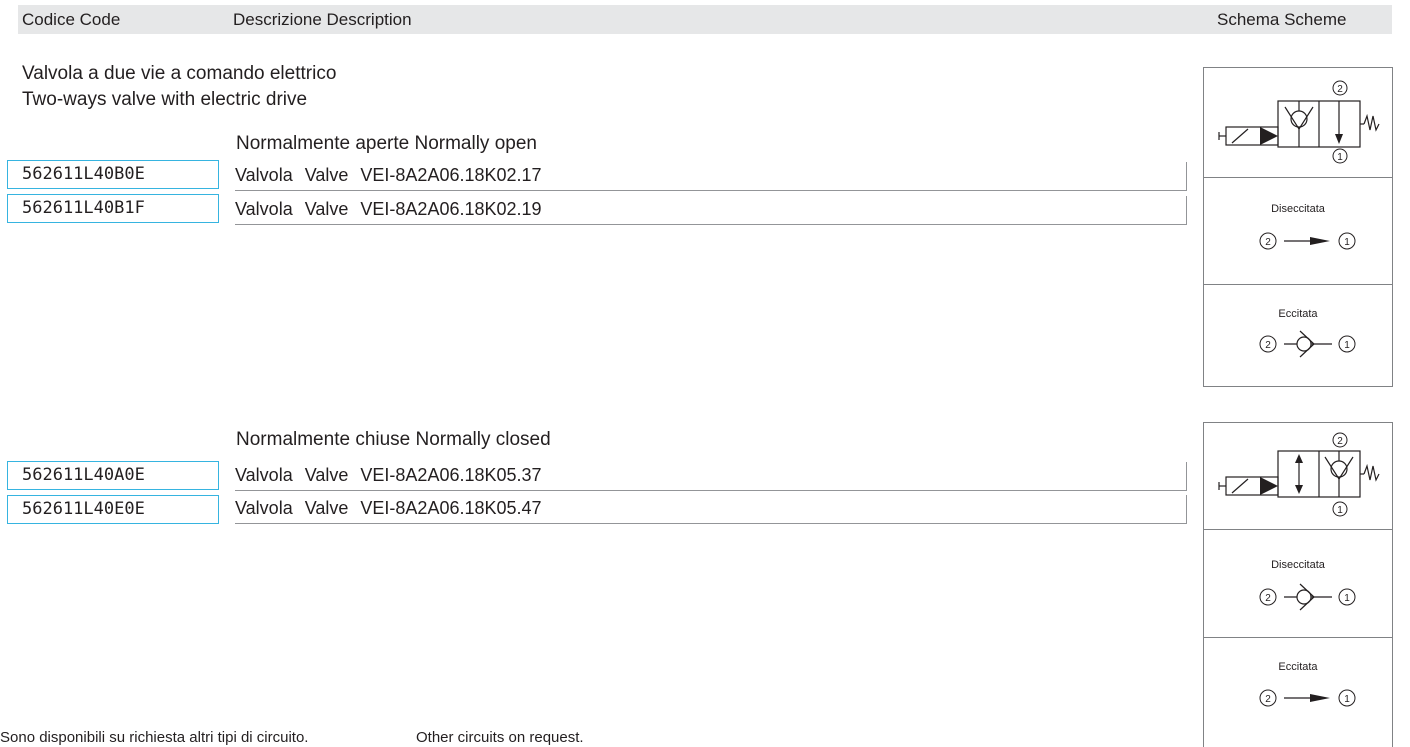 Image resolution: width=1410 pixels, height=747 pixels. I want to click on product-code: 562611L40B1F, so click(113, 208).